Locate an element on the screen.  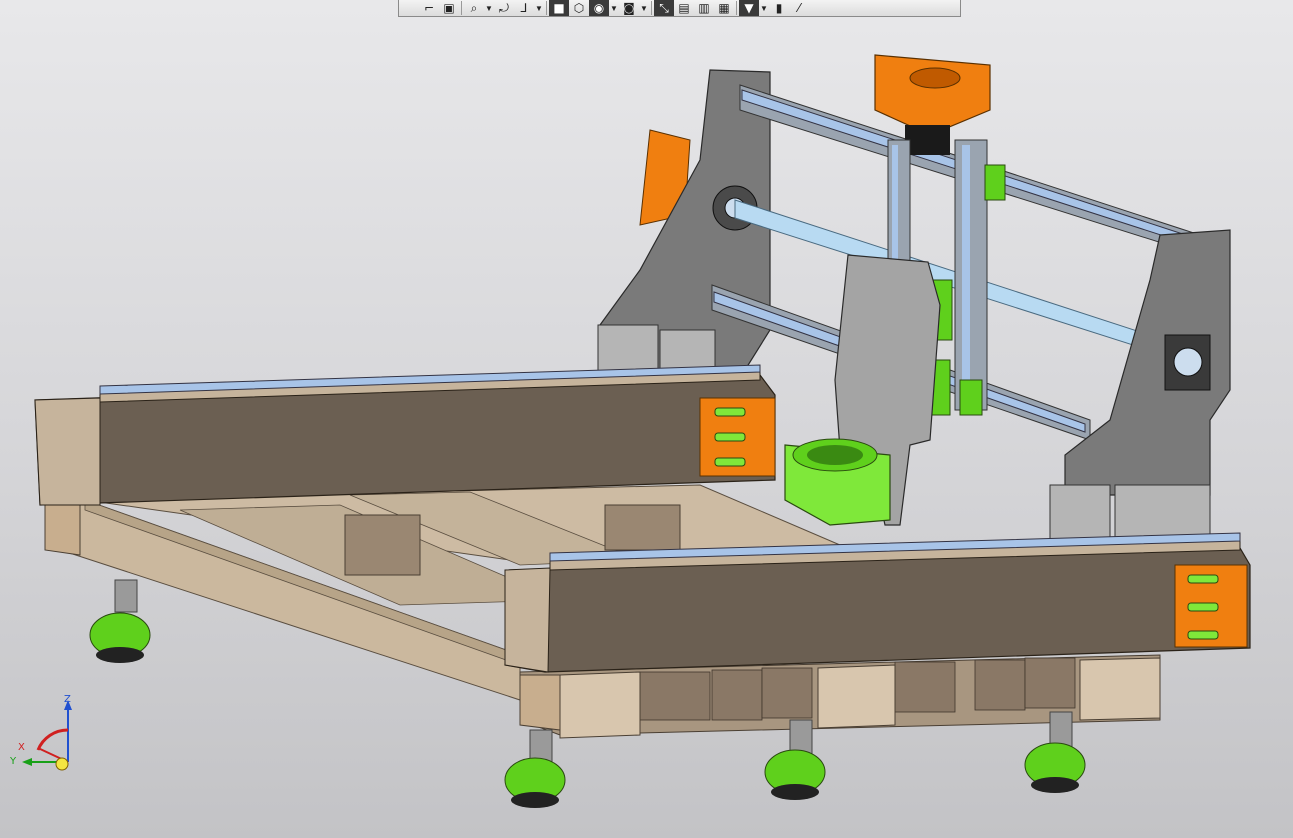
foot-front-mid is located at coordinates (795, 759).